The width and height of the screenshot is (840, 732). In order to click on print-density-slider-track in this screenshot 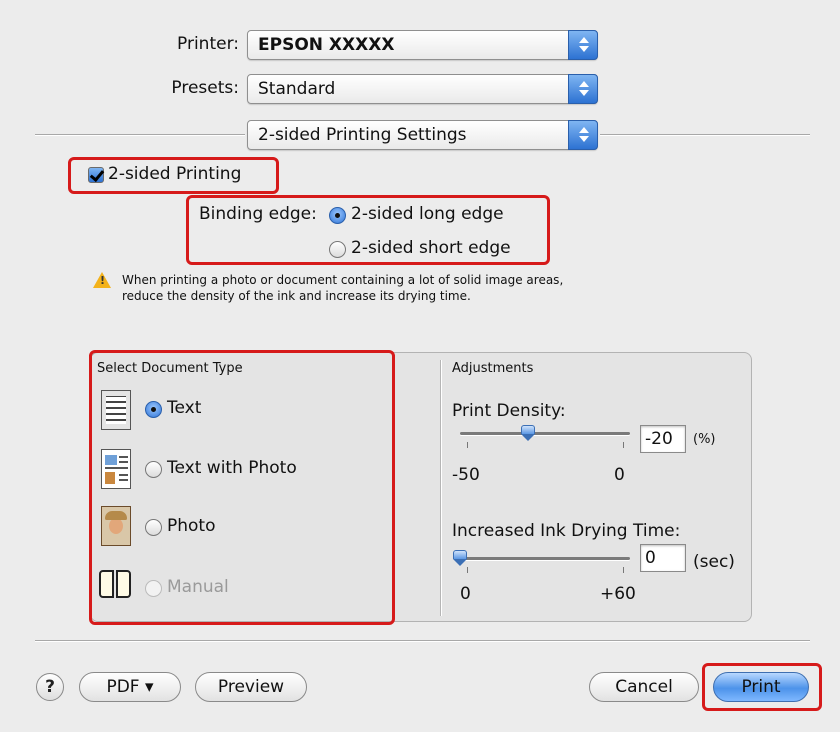, I will do `click(545, 433)`.